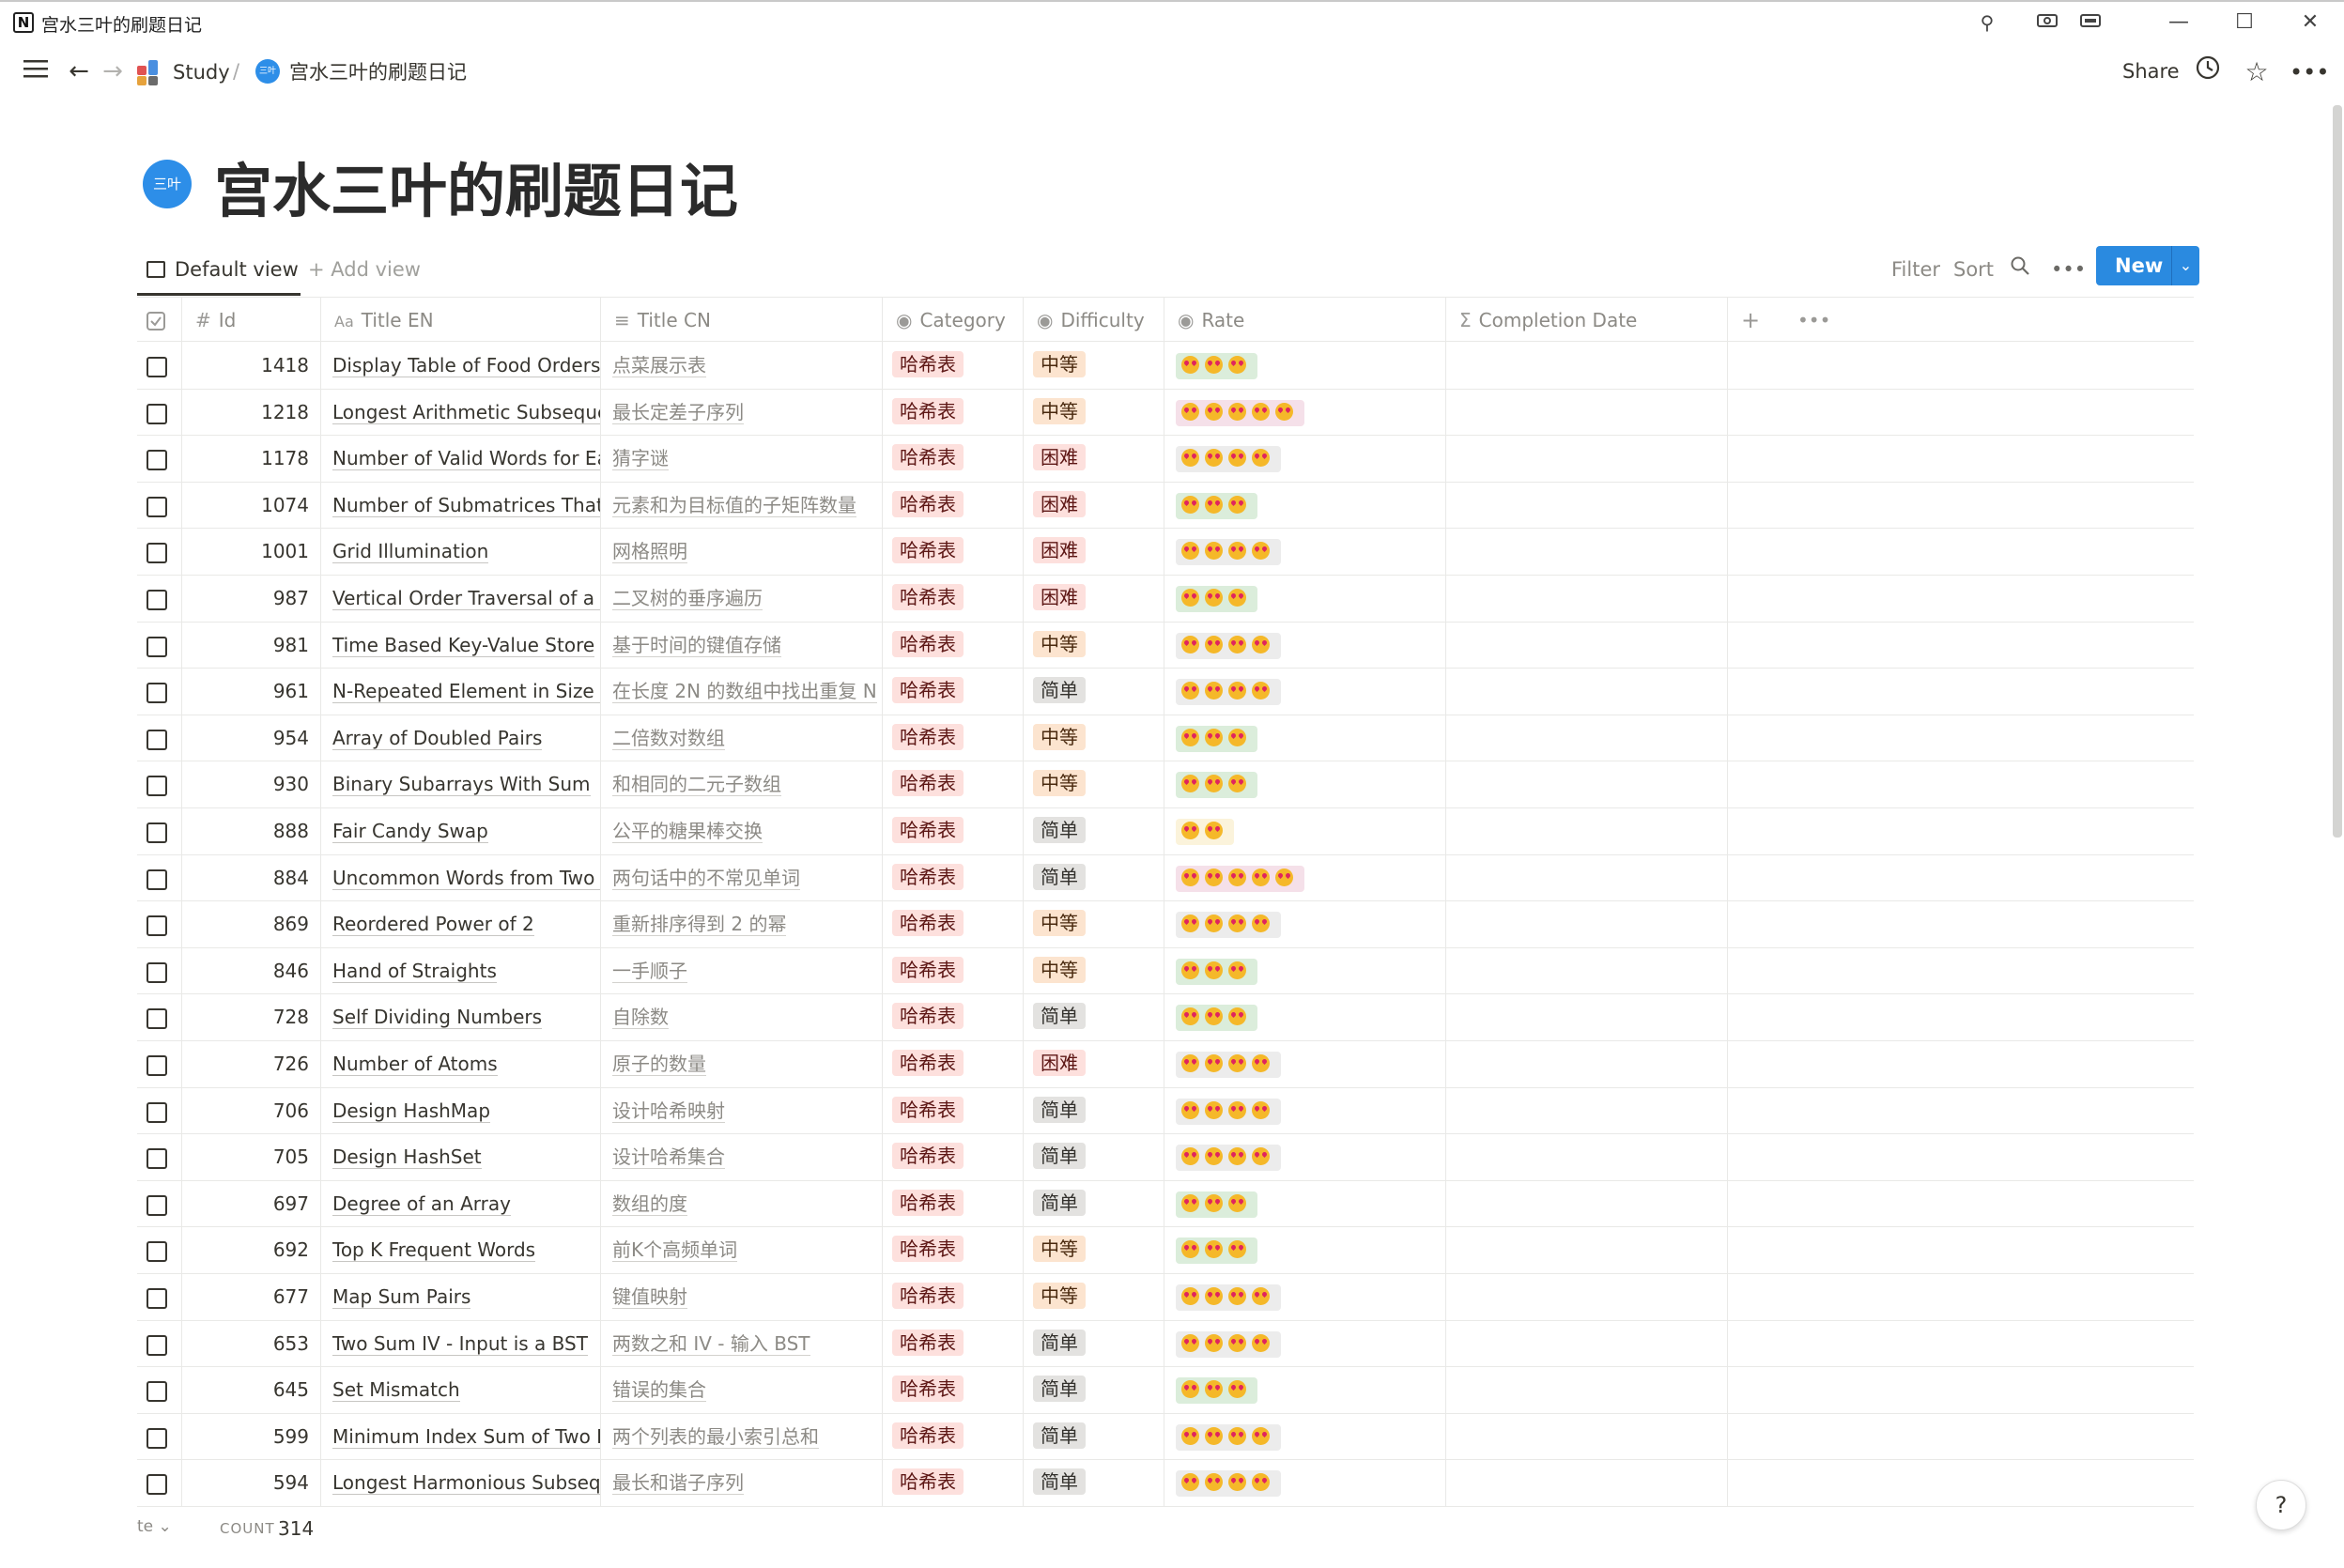 The height and width of the screenshot is (1568, 2344). I want to click on cell-title-cn: 重新排序得到 2 的幂, so click(742, 925).